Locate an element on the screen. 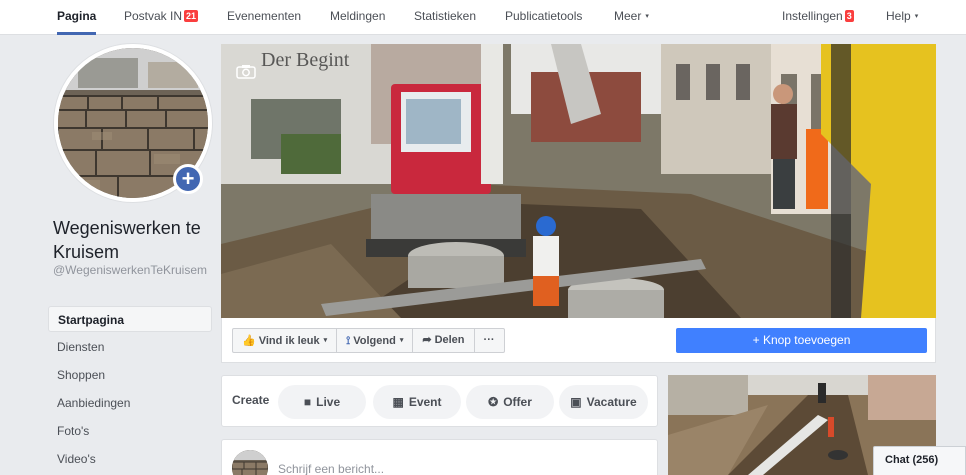 The image size is (966, 475). briefcase-icon: ▣ is located at coordinates (576, 402).